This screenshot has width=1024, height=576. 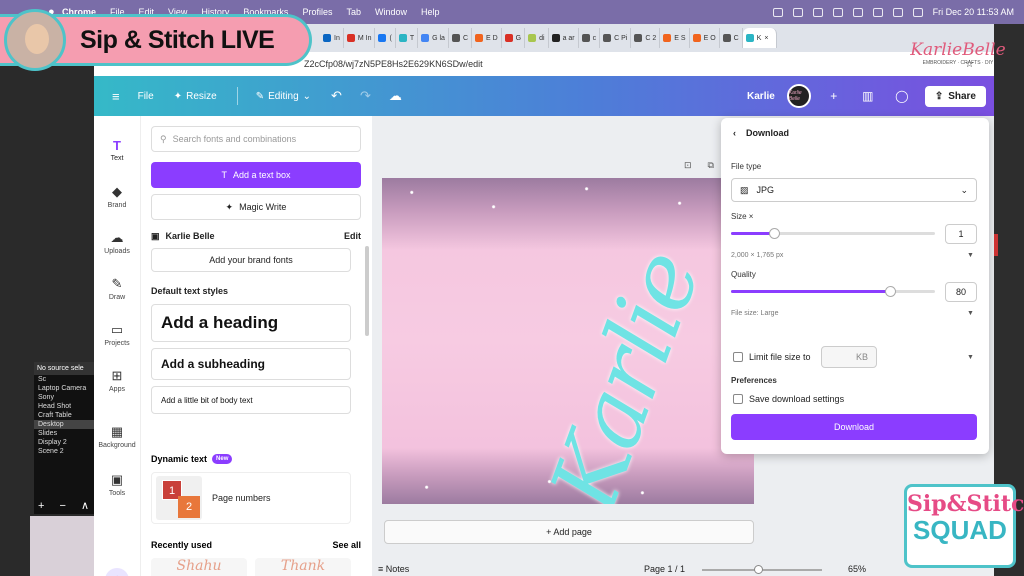 What do you see at coordinates (256, 139) in the screenshot?
I see `font-search-input: ⚲ Search fonts and combinations` at bounding box center [256, 139].